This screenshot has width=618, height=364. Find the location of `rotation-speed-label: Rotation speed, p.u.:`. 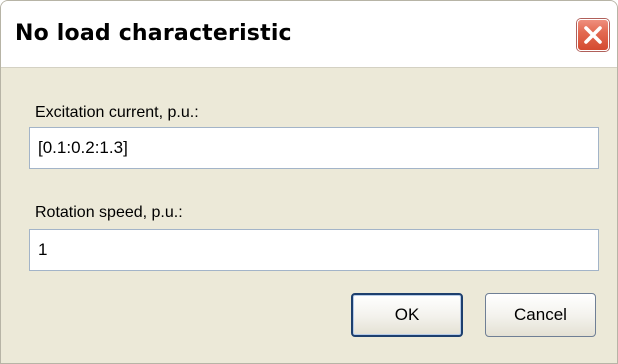

rotation-speed-label: Rotation speed, p.u.: is located at coordinates (109, 212).